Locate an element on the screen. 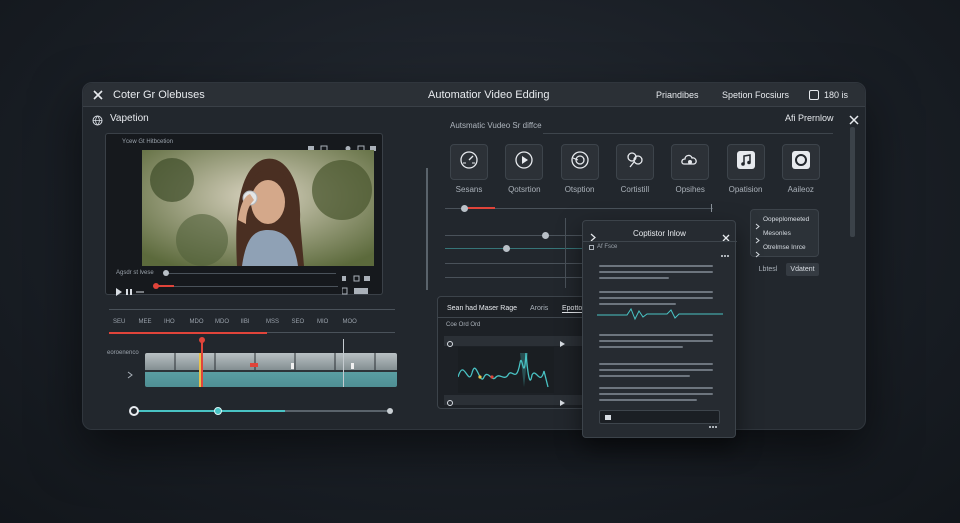  preview-title: Afi Prernlow is located at coordinates (809, 118).